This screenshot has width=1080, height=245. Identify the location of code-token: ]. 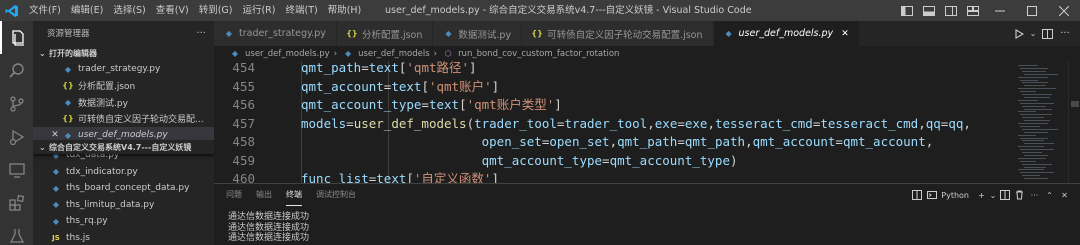
(473, 68).